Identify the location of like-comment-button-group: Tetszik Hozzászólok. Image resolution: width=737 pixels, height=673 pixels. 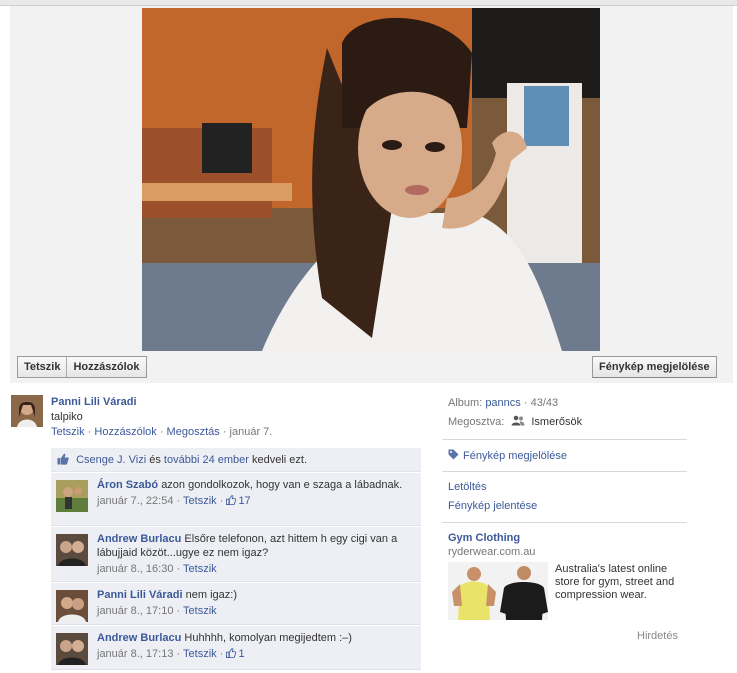
(82, 367).